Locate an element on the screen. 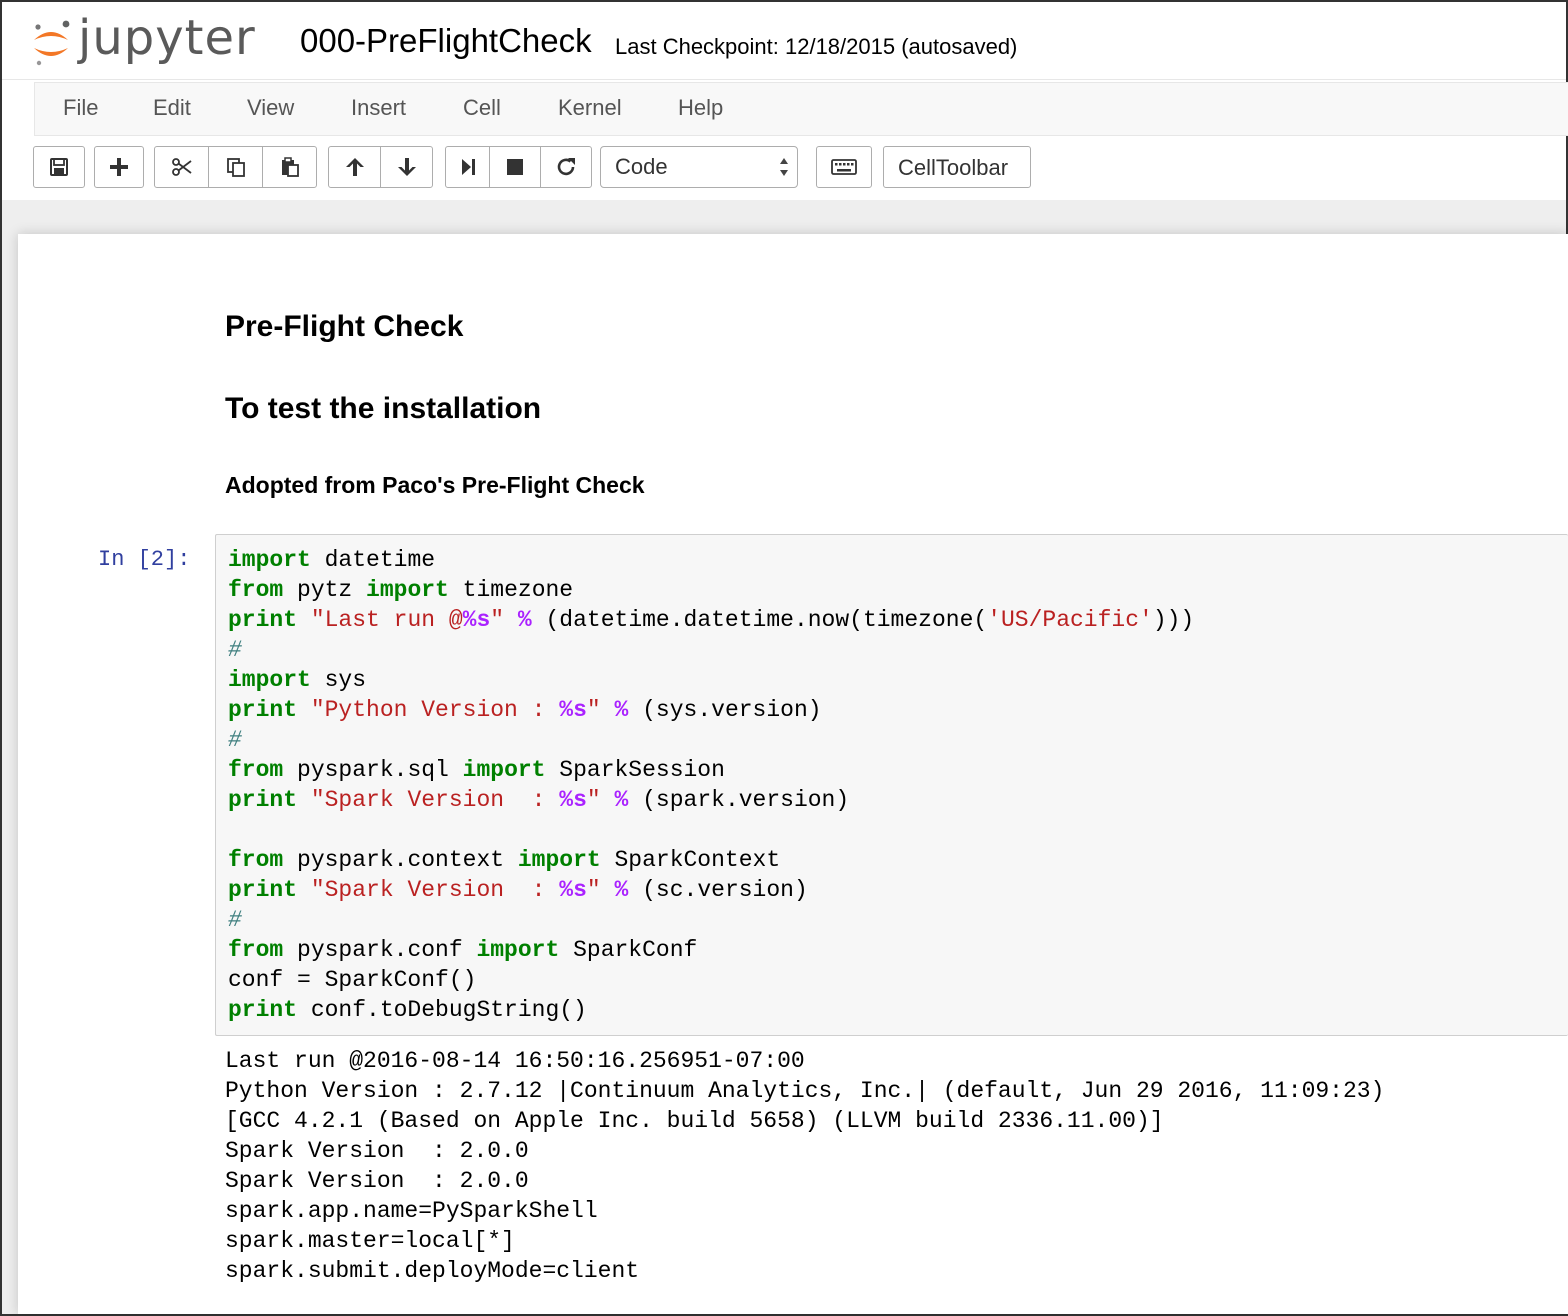 Image resolution: width=1568 pixels, height=1316 pixels. arrow-up-icon is located at coordinates (354, 167).